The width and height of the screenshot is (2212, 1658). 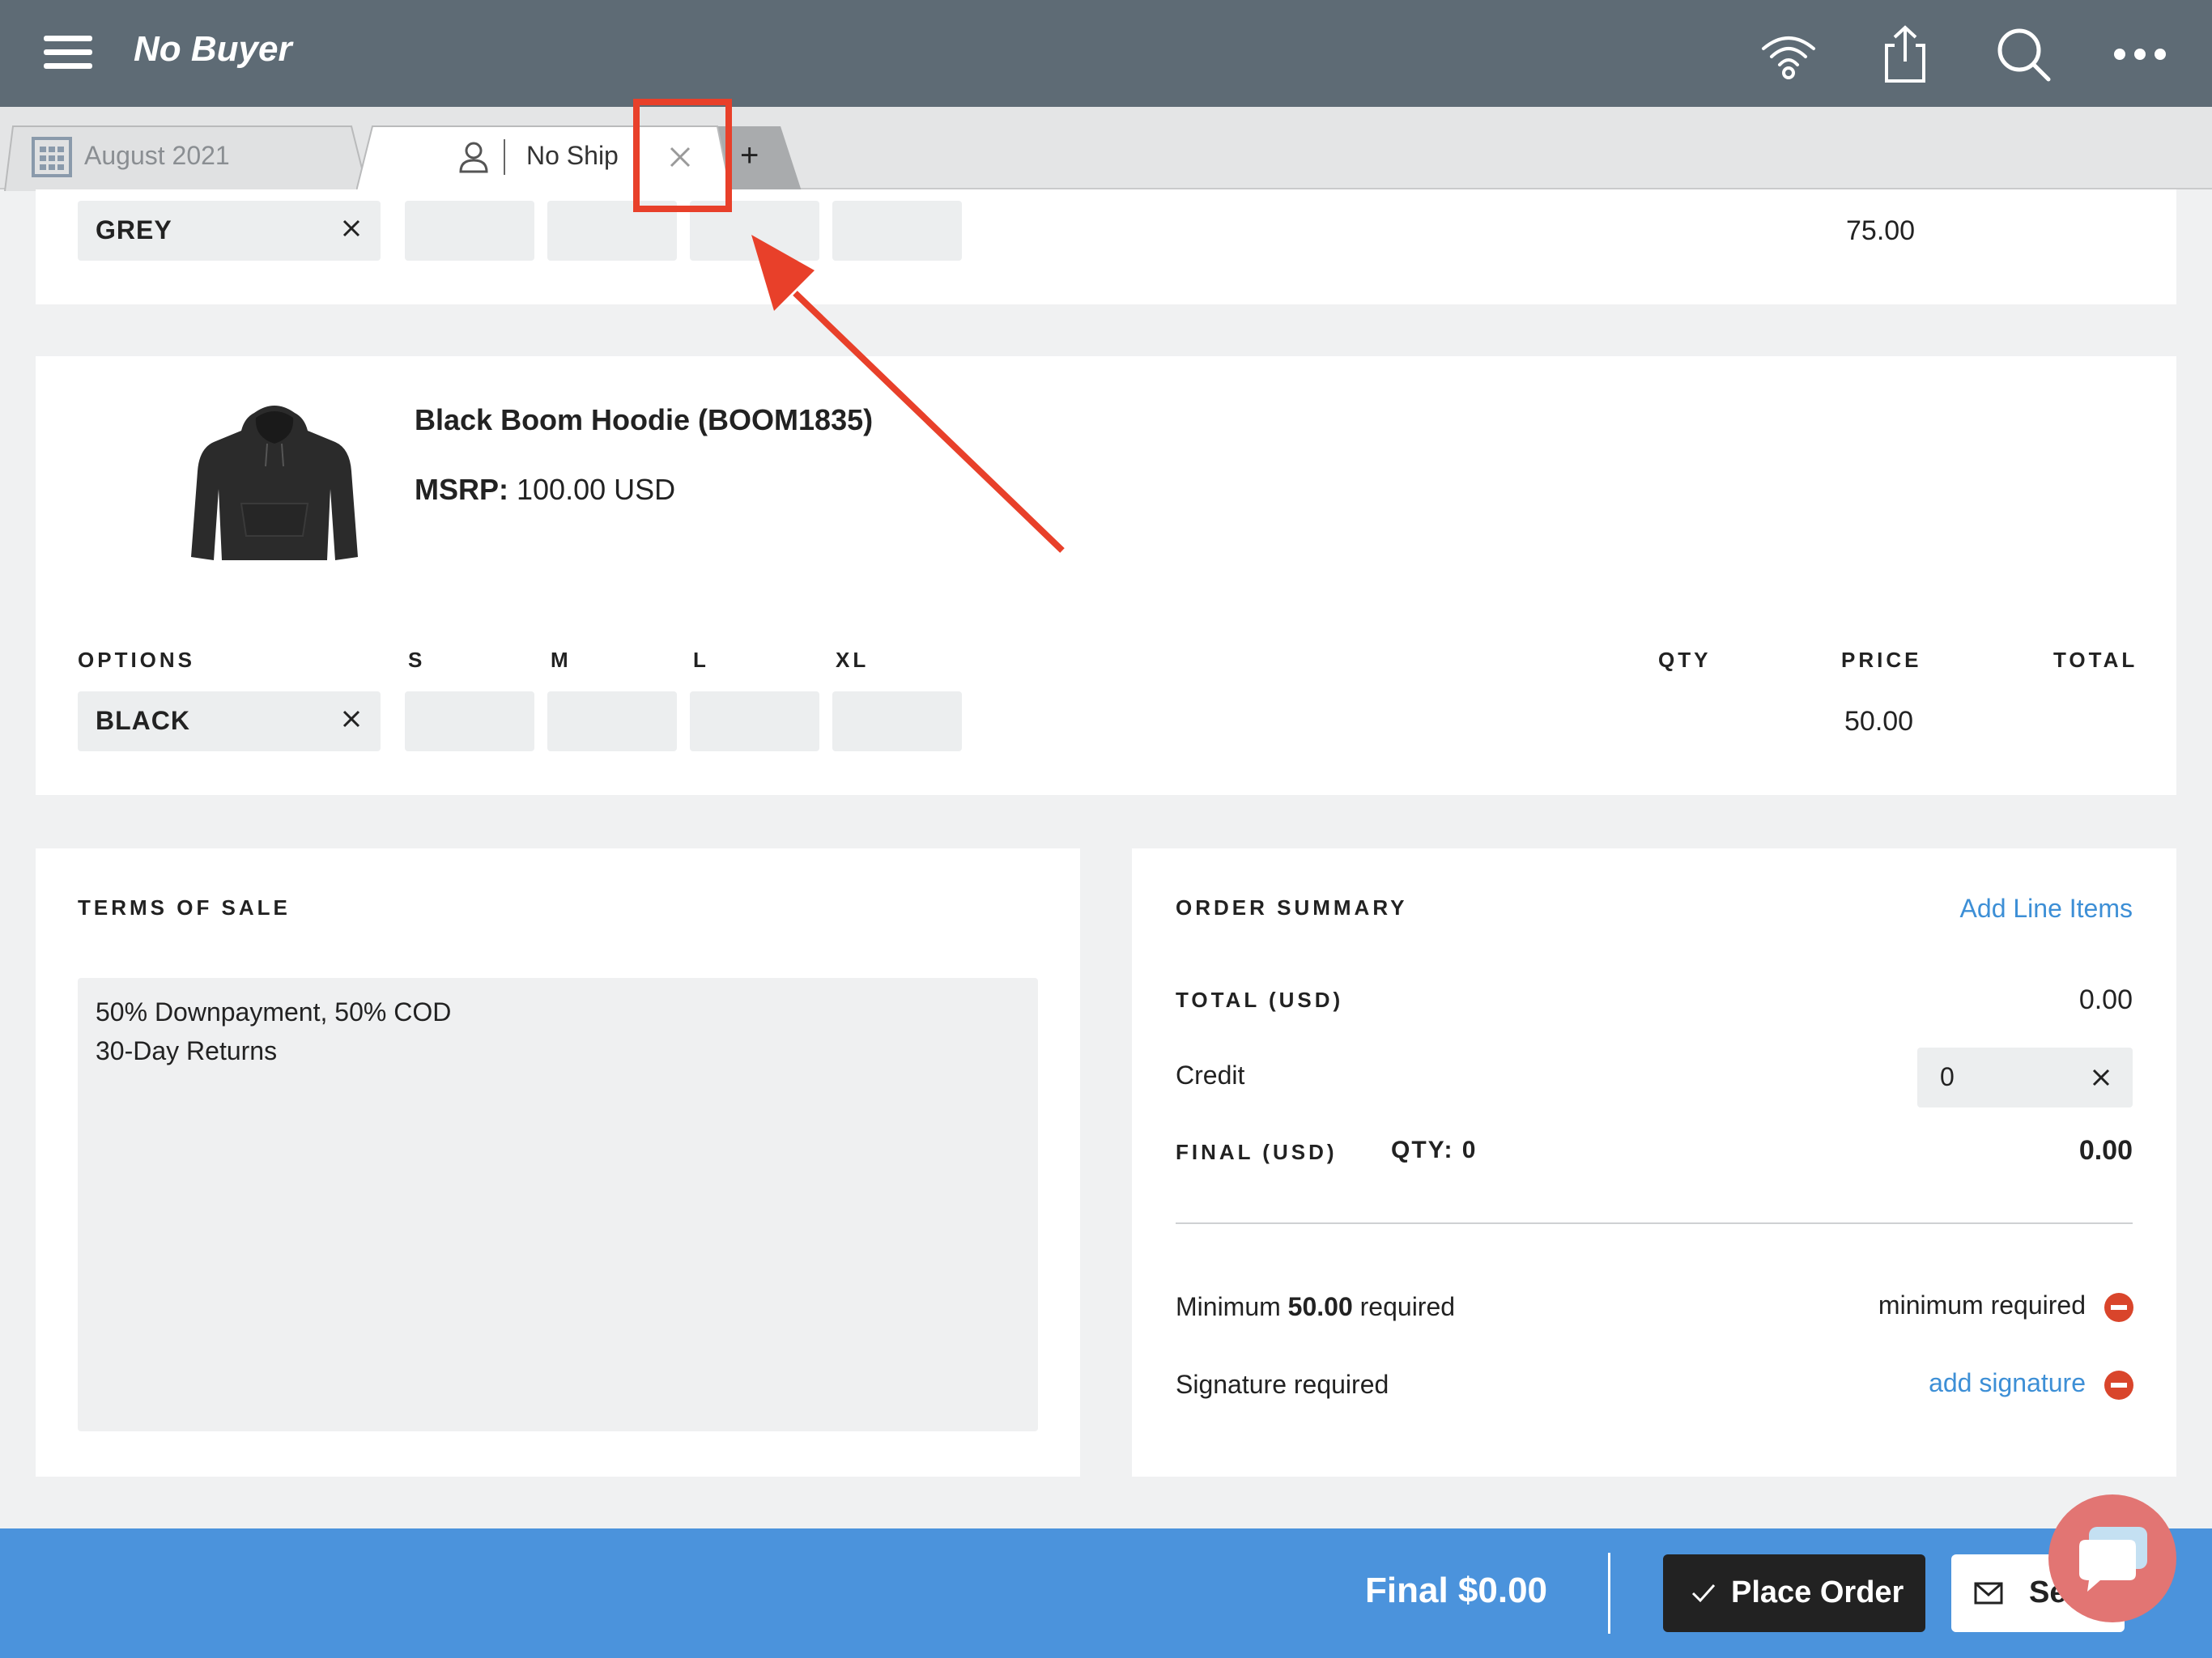 I want to click on annotation-overlay, so click(x=849, y=326).